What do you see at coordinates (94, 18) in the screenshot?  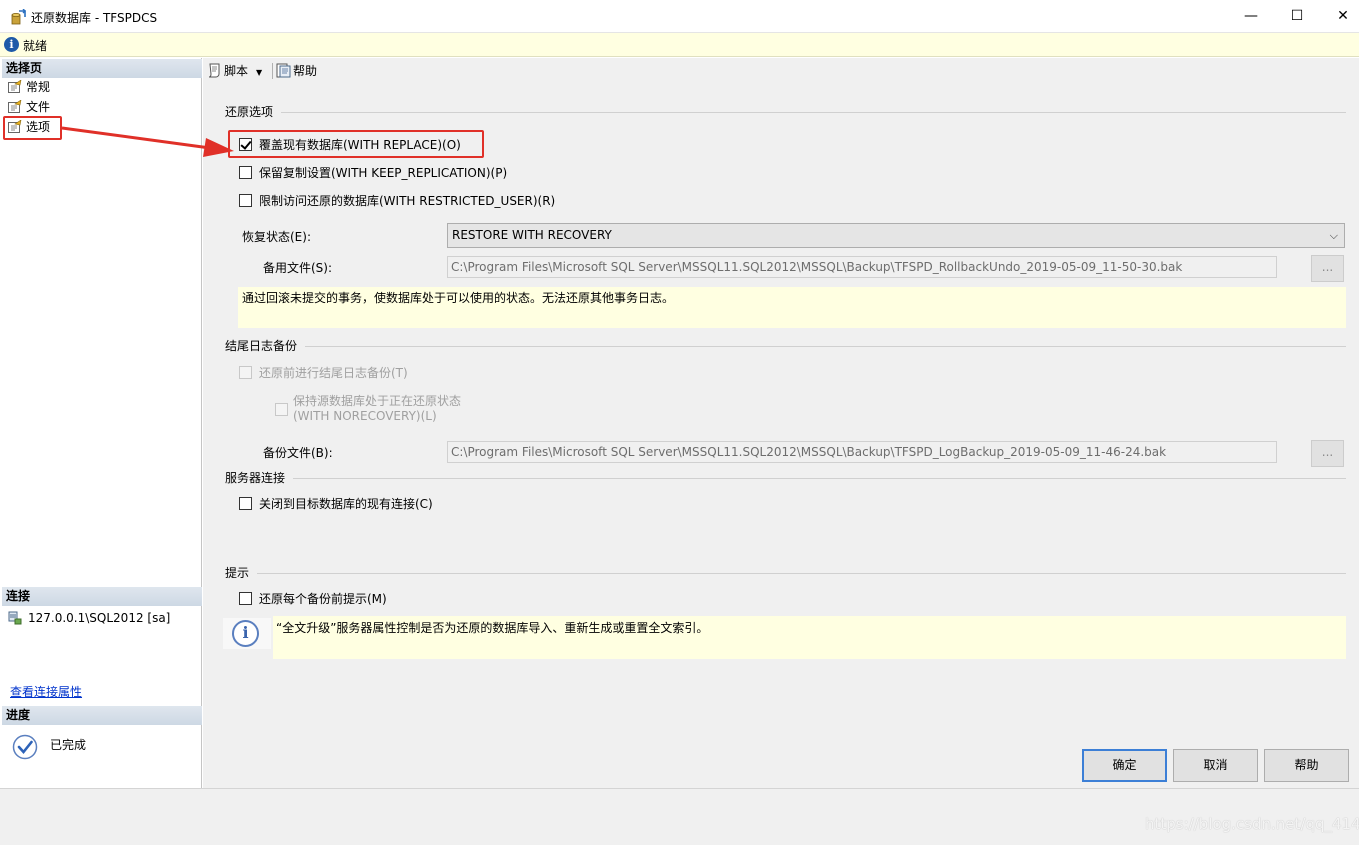 I see `window-title: 还原数据库 - TFSPDCS` at bounding box center [94, 18].